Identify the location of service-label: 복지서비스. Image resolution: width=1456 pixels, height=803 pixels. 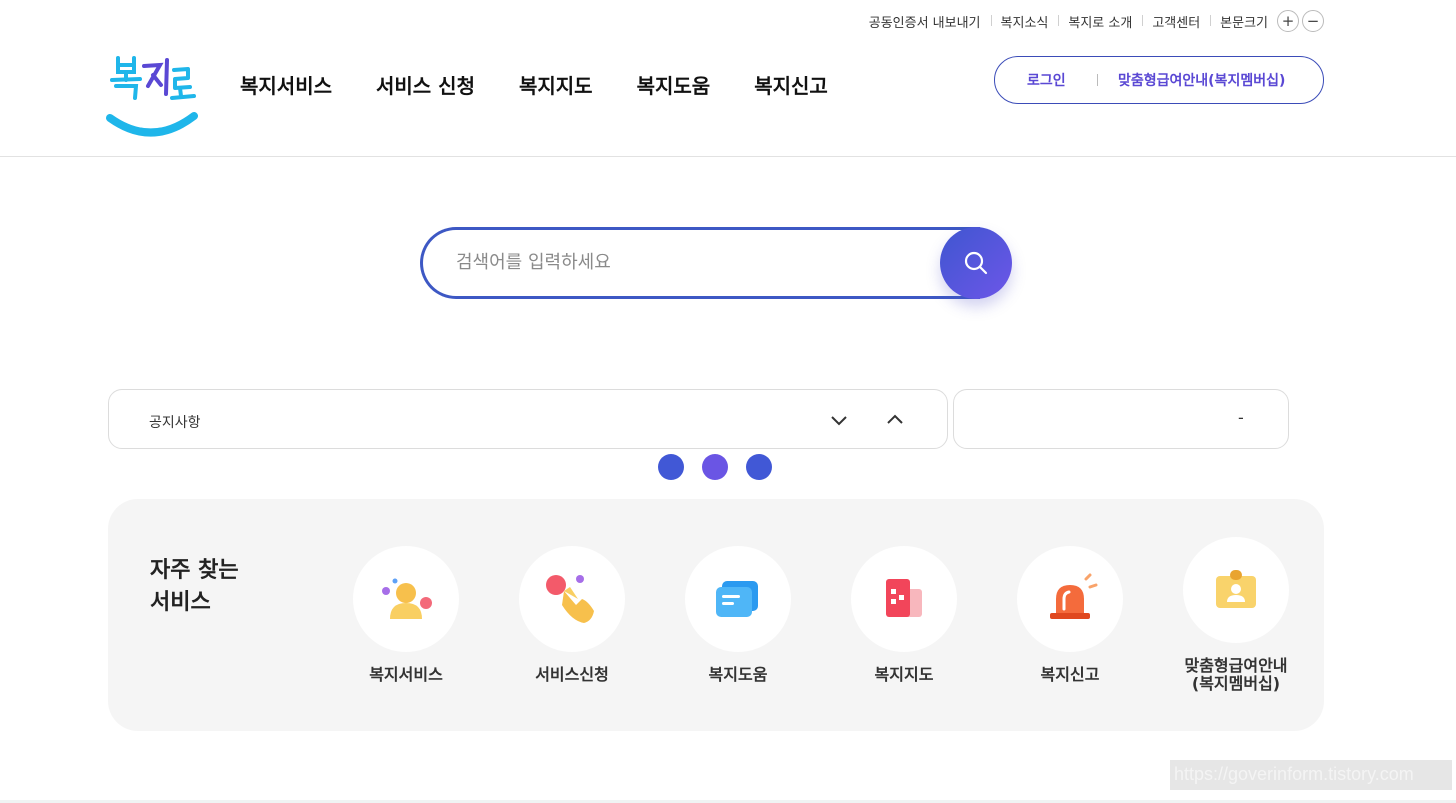
(406, 674).